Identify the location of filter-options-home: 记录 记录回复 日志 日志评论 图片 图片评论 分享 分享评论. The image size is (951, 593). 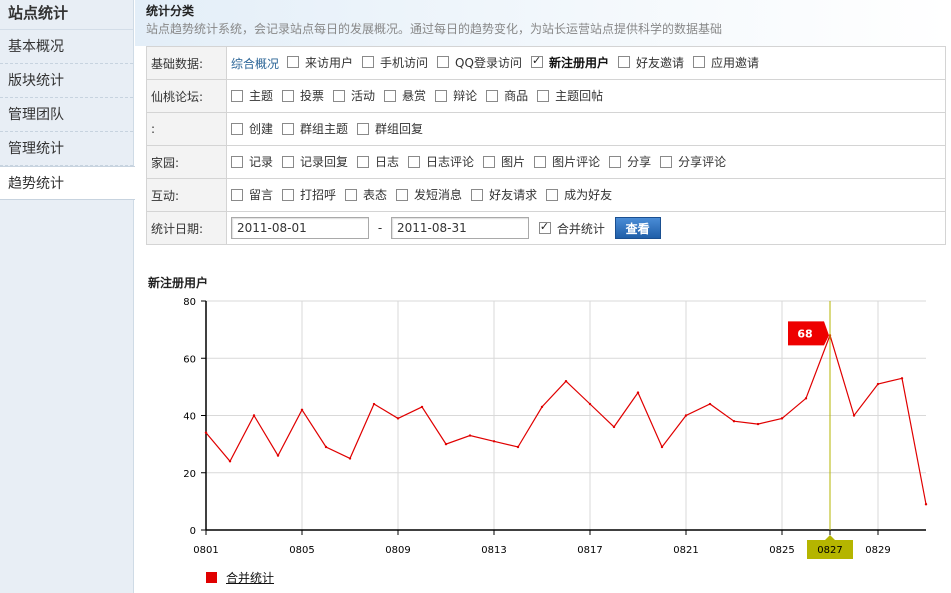
(586, 162).